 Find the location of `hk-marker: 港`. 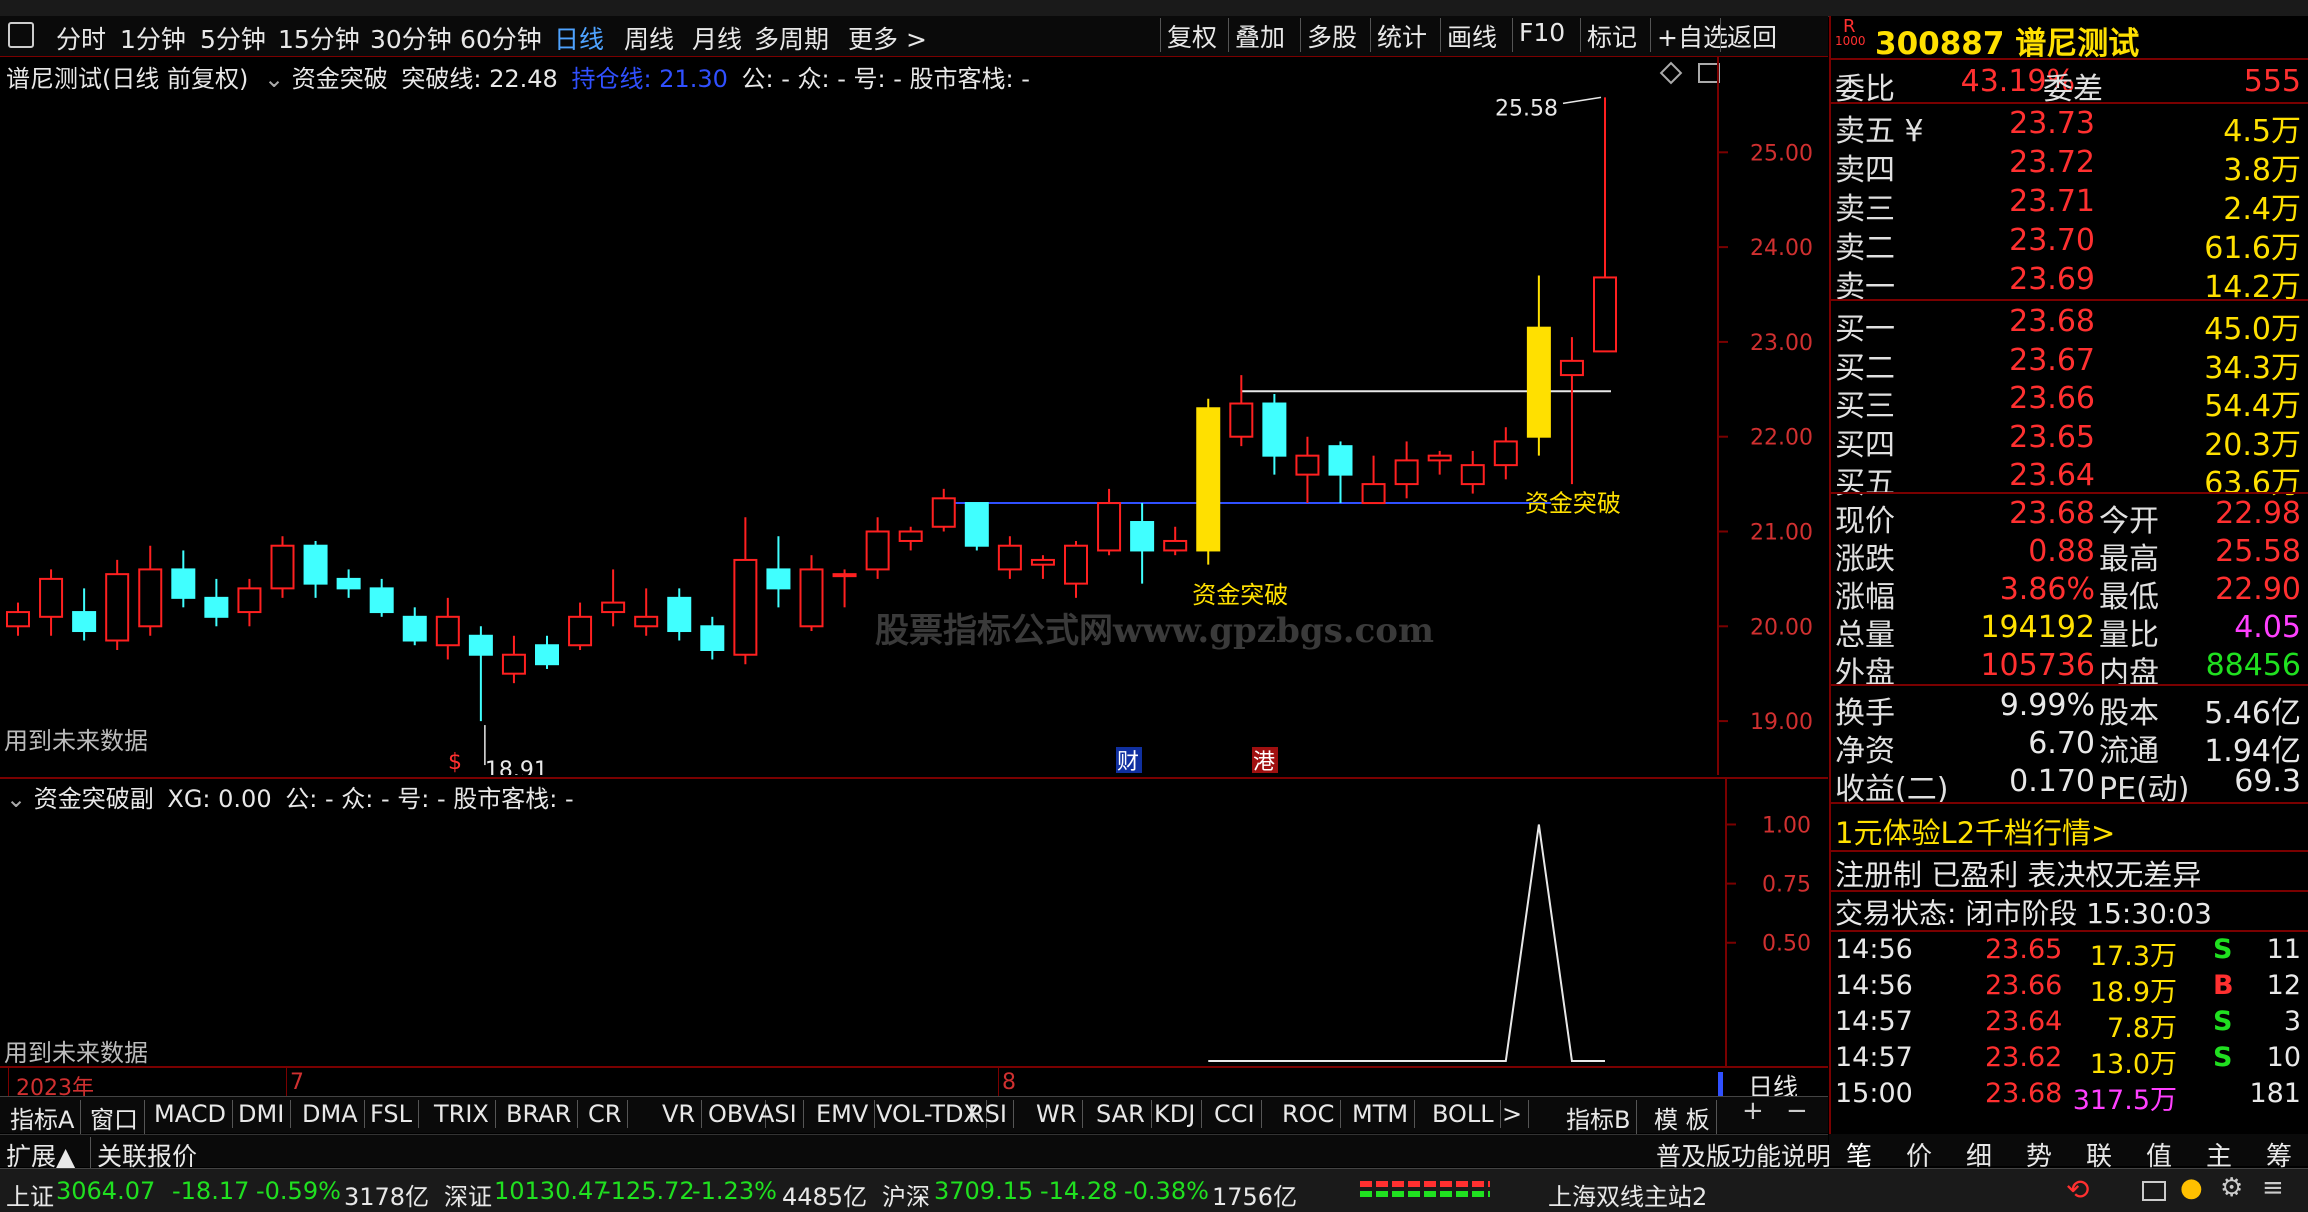

hk-marker: 港 is located at coordinates (1264, 762).